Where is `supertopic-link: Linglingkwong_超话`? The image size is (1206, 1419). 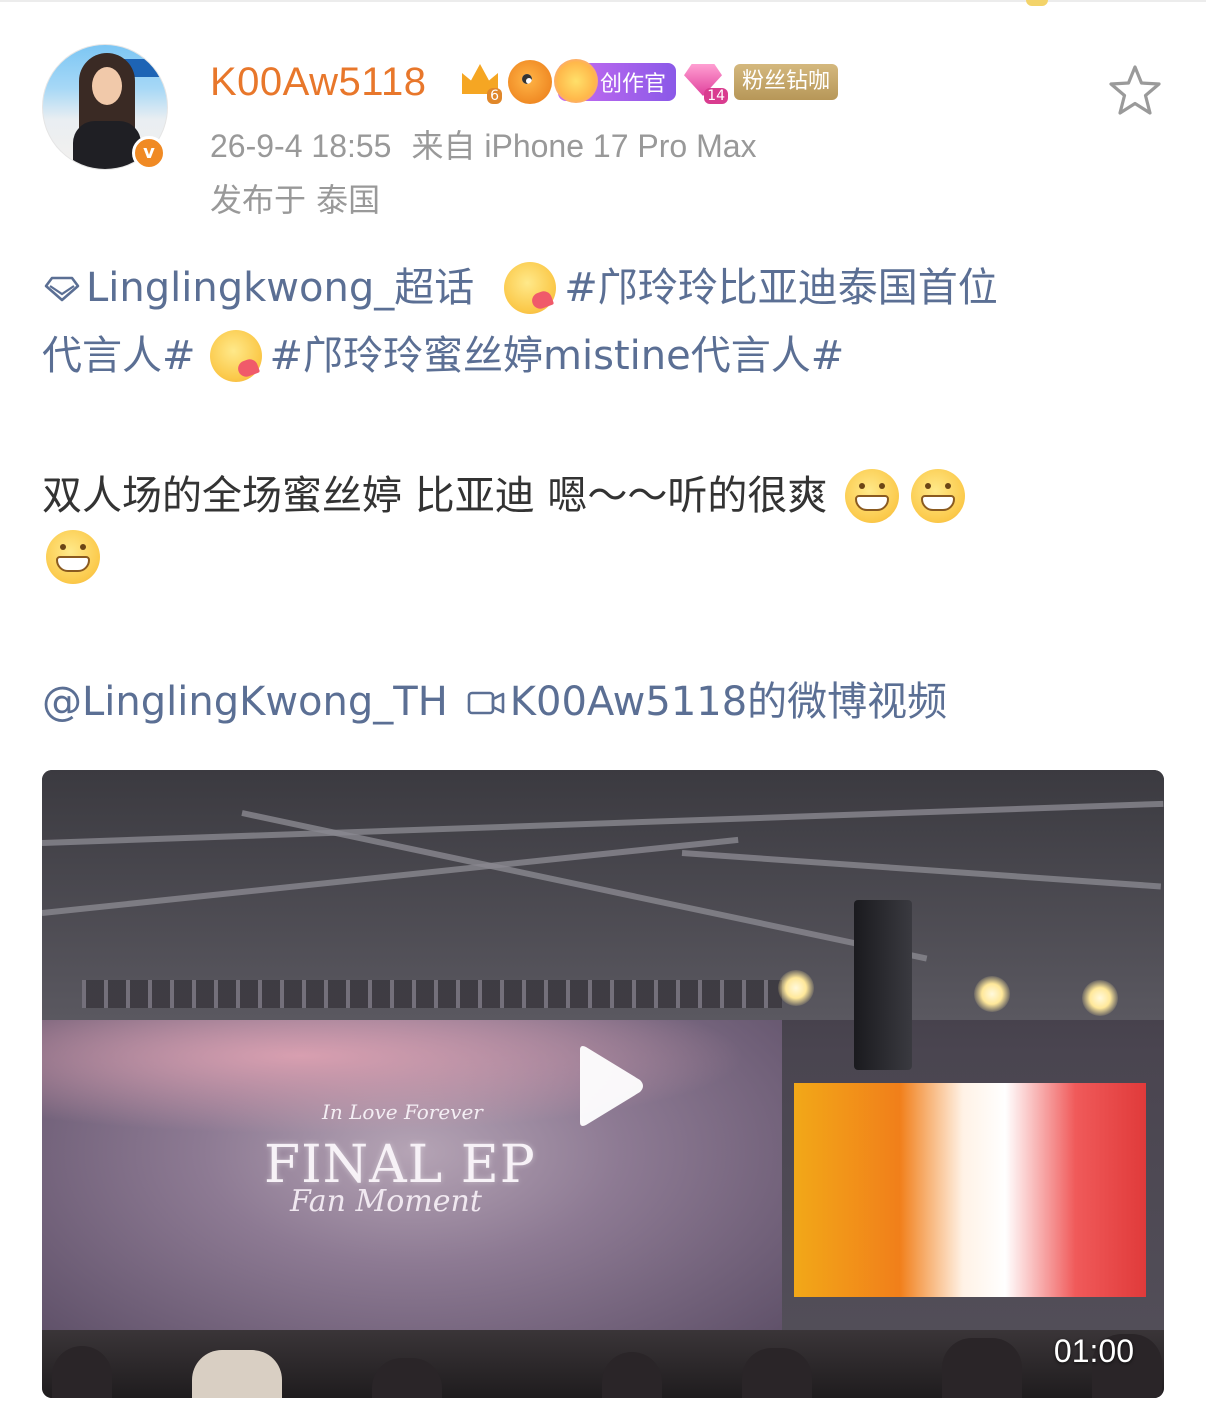 supertopic-link: Linglingkwong_超话 is located at coordinates (258, 288).